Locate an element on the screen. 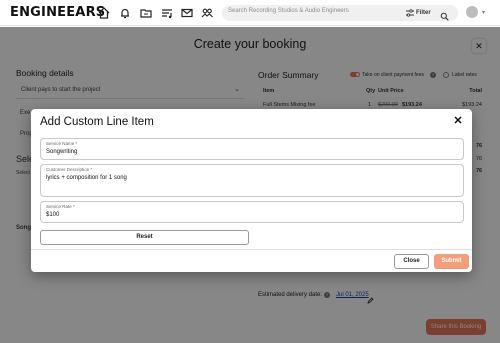  mail-icon is located at coordinates (187, 13).